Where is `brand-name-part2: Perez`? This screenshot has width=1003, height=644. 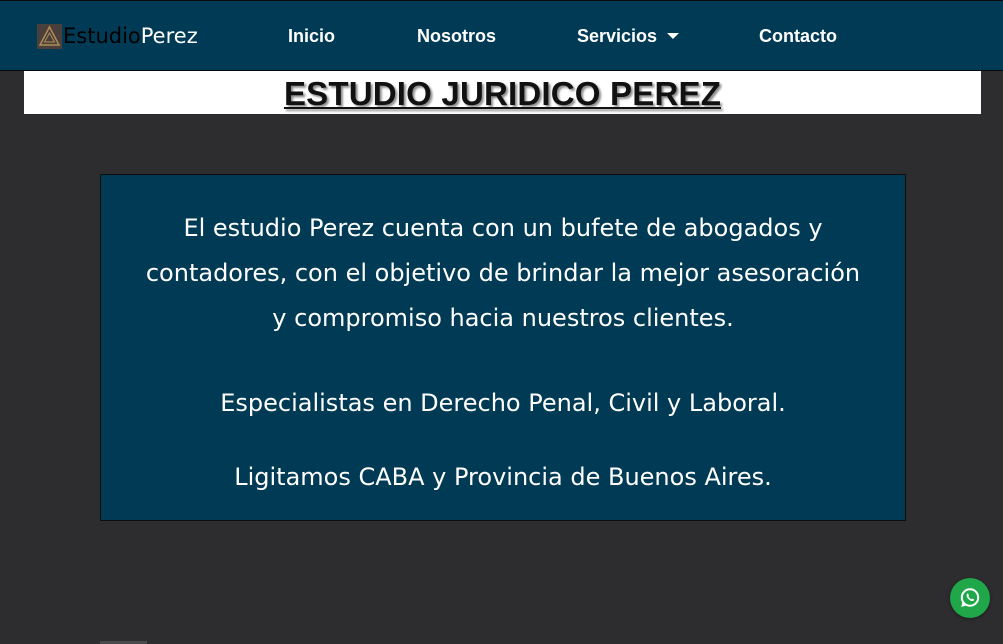 brand-name-part2: Perez is located at coordinates (169, 36).